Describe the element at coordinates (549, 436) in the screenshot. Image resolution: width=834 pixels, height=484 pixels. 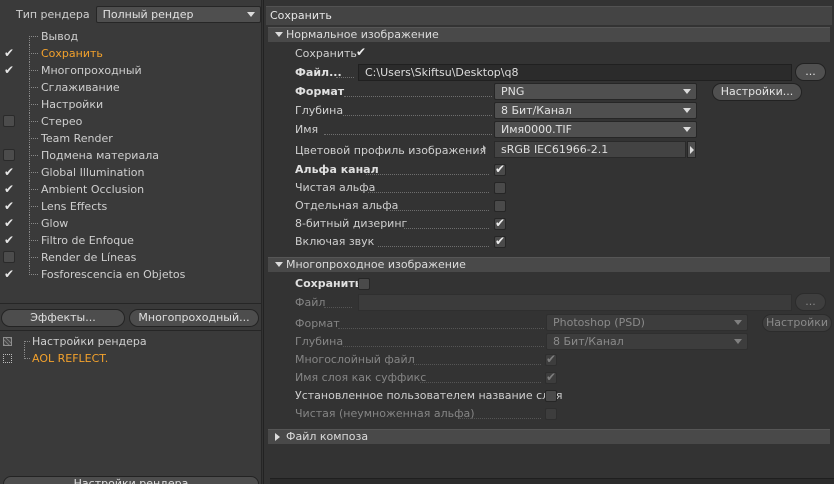
I see `compose-file-section-header: Файл композа` at that location.